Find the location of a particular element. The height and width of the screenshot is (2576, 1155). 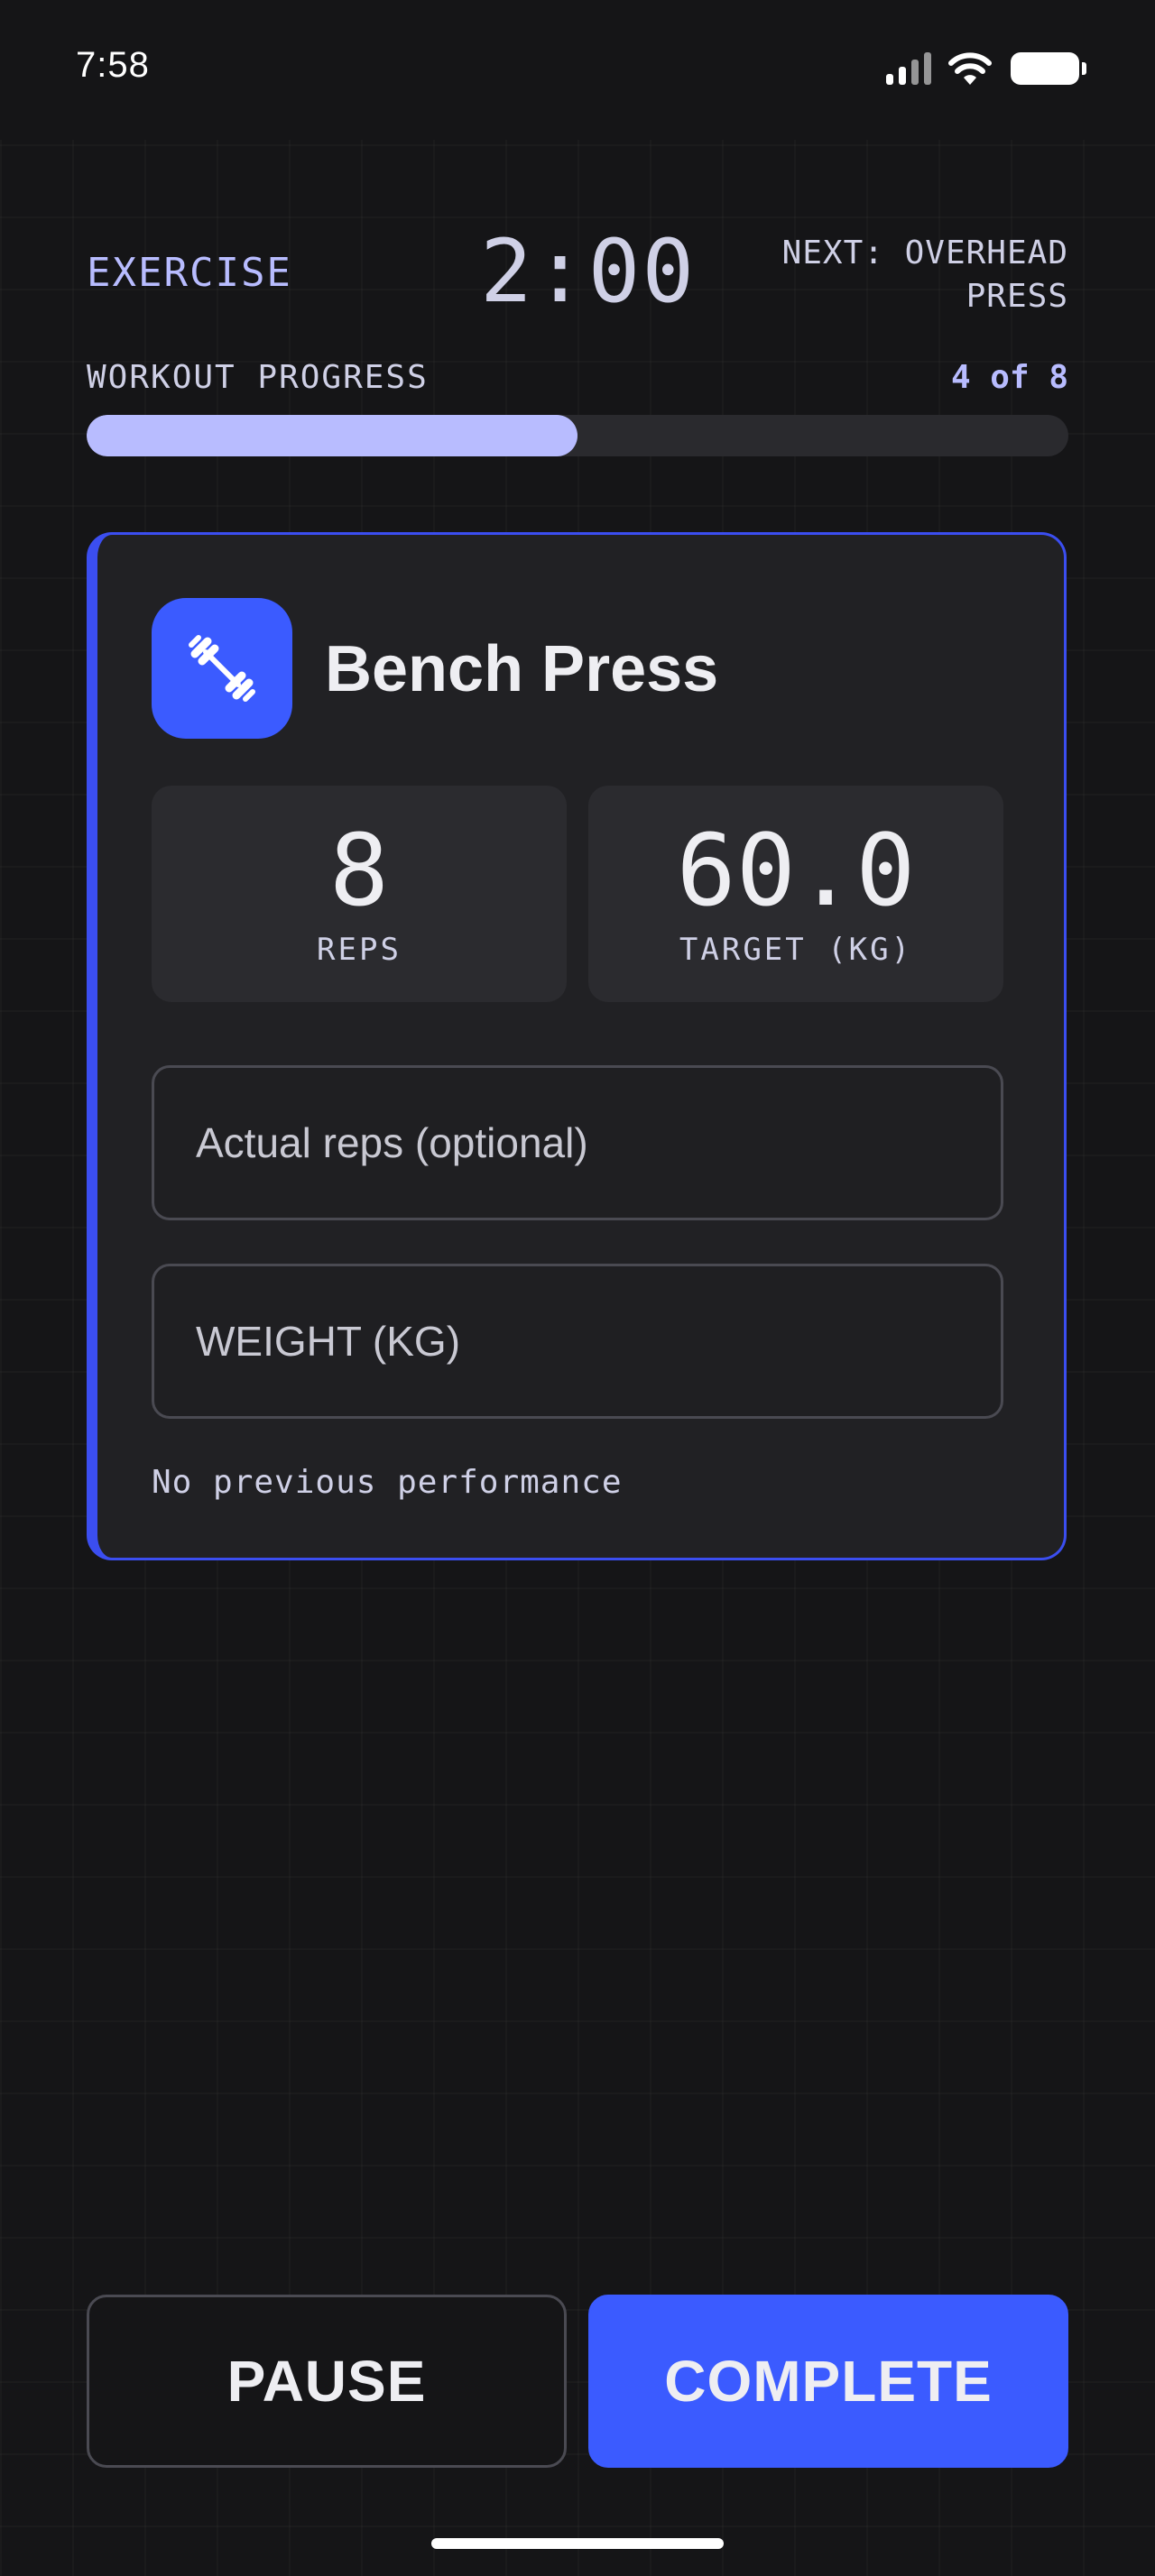

target-weight-stat: 60.0 TARGET (KG) is located at coordinates (795, 894).